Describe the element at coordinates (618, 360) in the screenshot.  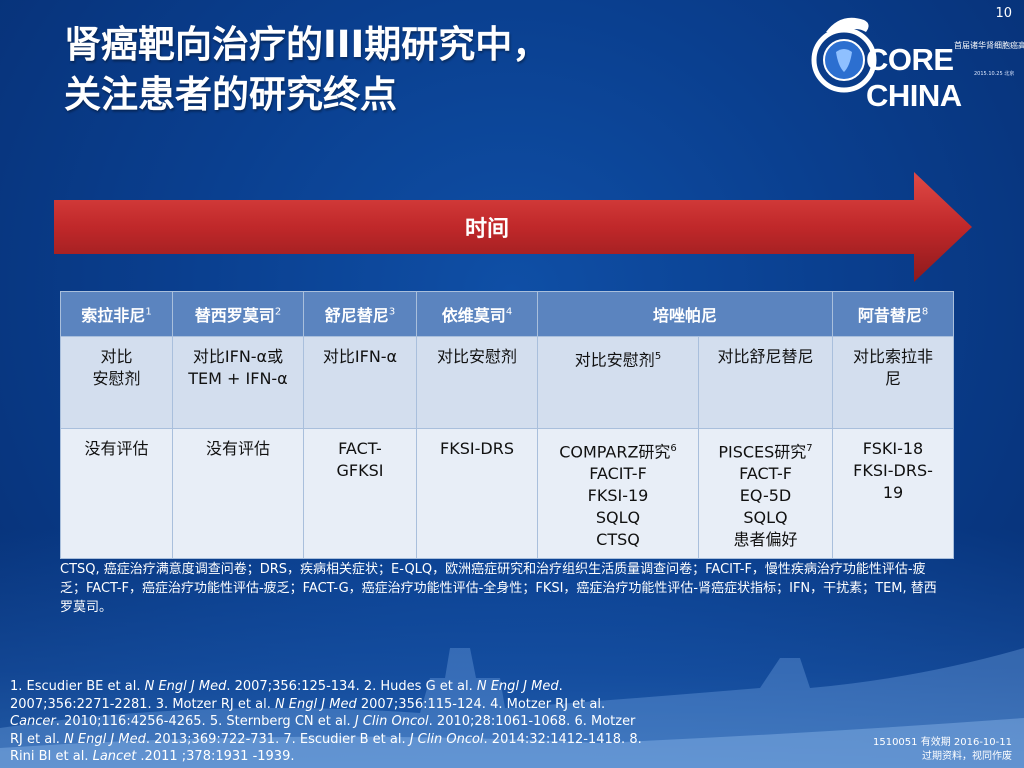
I see `cell-text: 对比安慰剂5` at that location.